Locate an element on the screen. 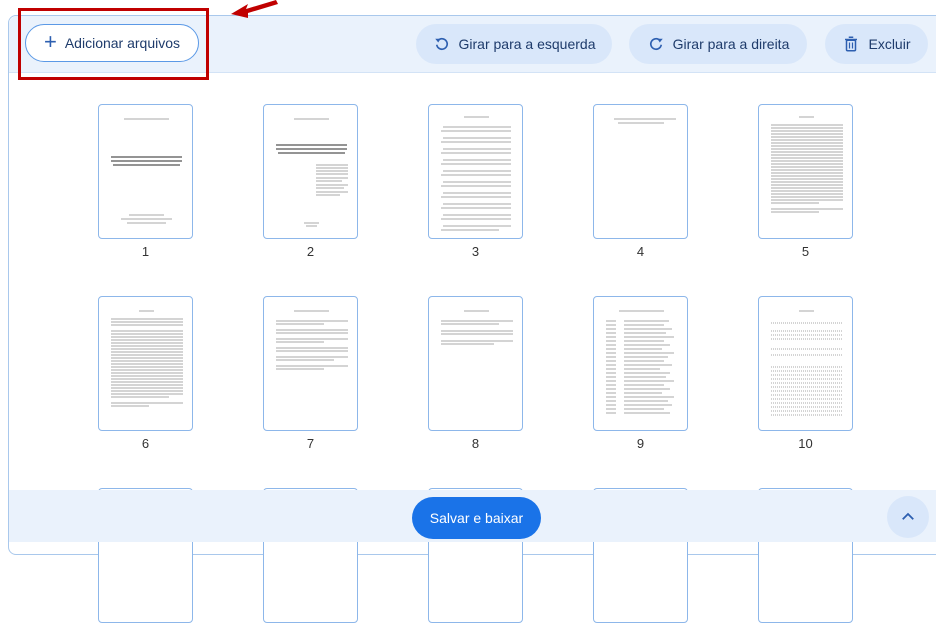  rotate-right-label: Girar para a direita is located at coordinates (731, 44).